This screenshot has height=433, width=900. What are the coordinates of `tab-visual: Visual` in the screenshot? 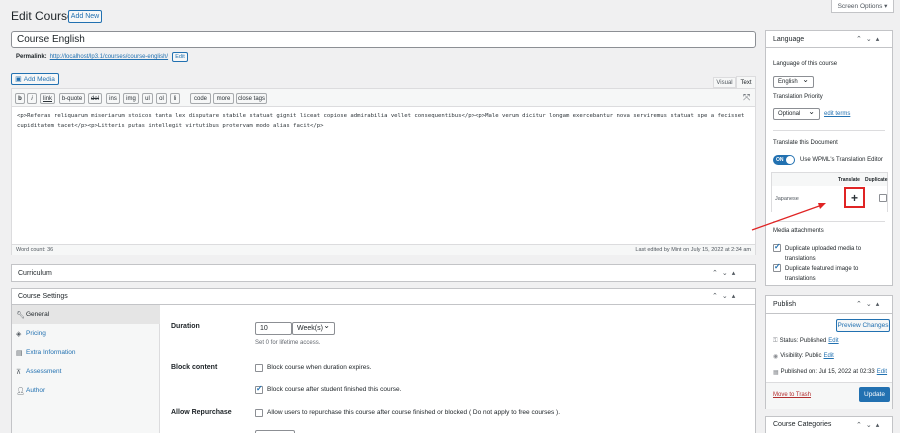 It's located at (724, 82).